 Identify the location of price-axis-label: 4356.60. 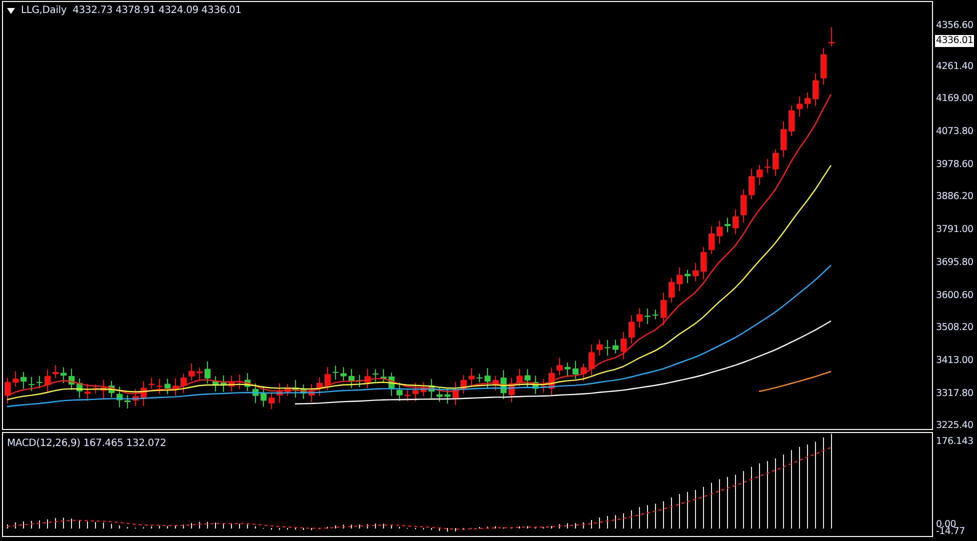
(955, 26).